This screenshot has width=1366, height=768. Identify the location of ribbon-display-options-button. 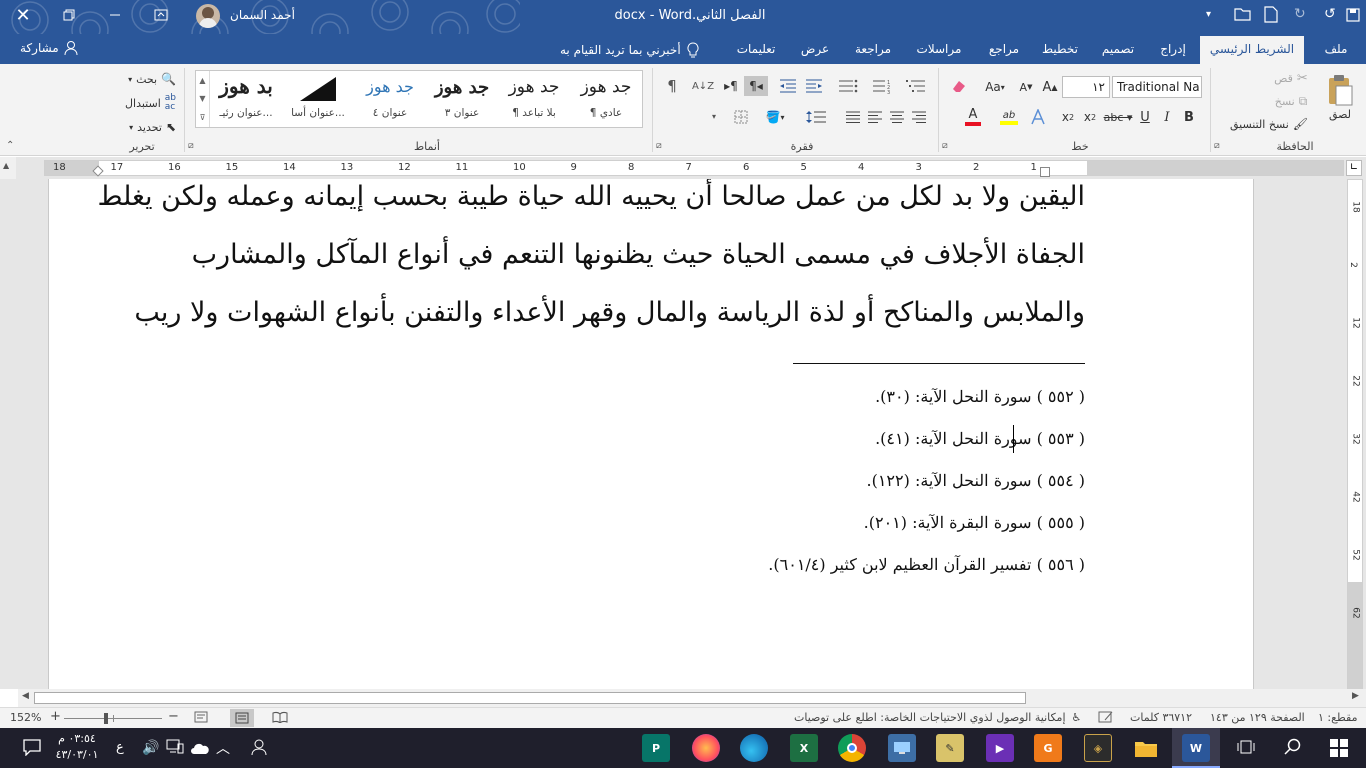
(161, 15).